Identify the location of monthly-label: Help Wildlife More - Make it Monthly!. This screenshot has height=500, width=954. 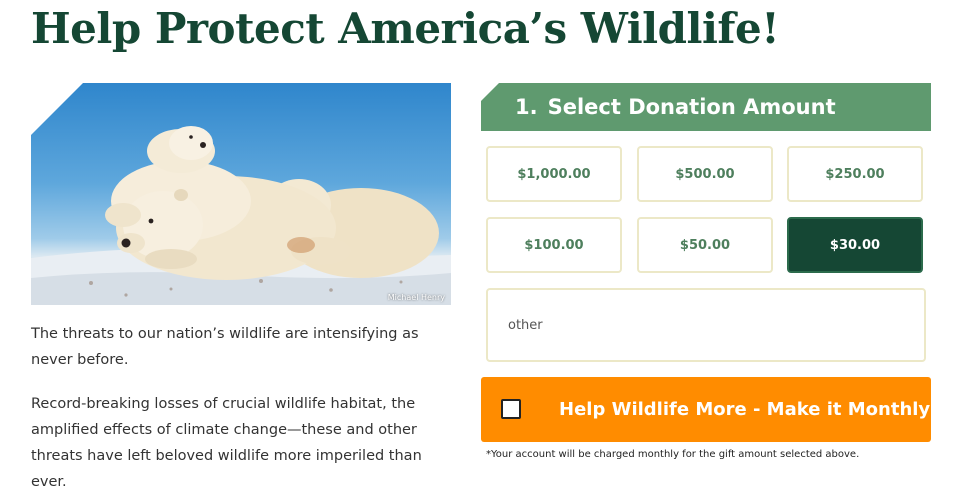
(749, 409).